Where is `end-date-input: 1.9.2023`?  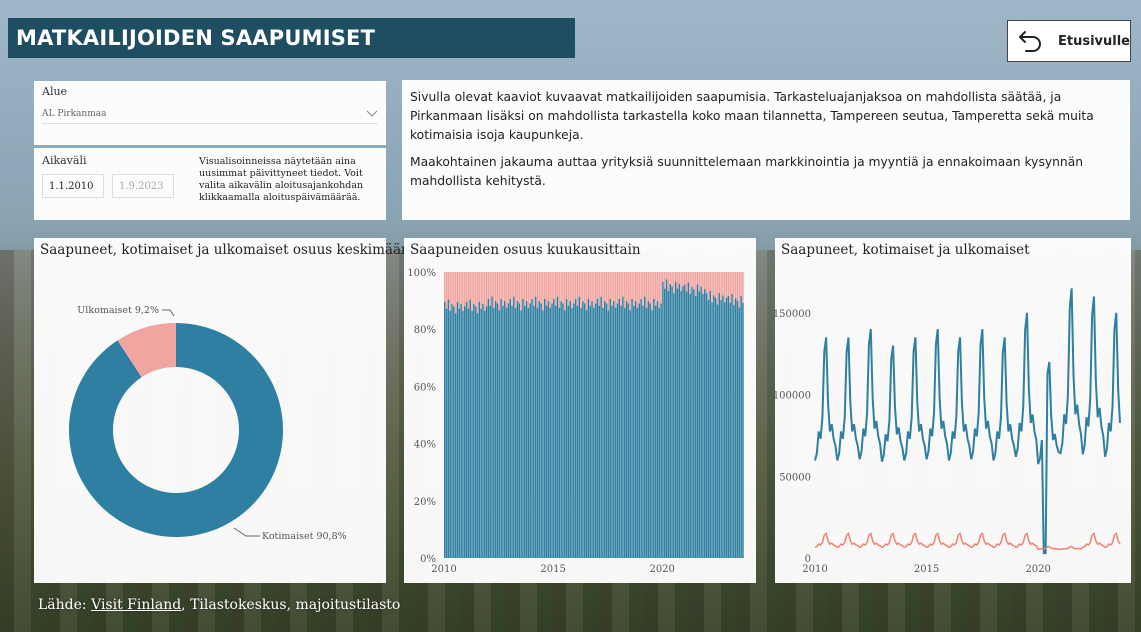 end-date-input: 1.9.2023 is located at coordinates (143, 186).